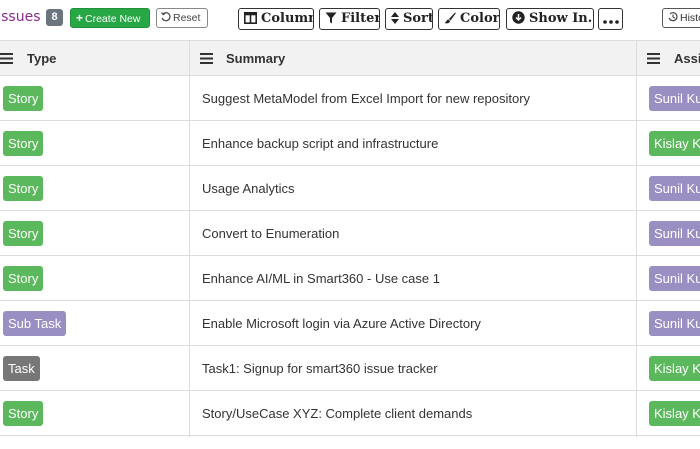 Image resolution: width=700 pixels, height=449 pixels. What do you see at coordinates (518, 17) in the screenshot?
I see `download-circle-icon` at bounding box center [518, 17].